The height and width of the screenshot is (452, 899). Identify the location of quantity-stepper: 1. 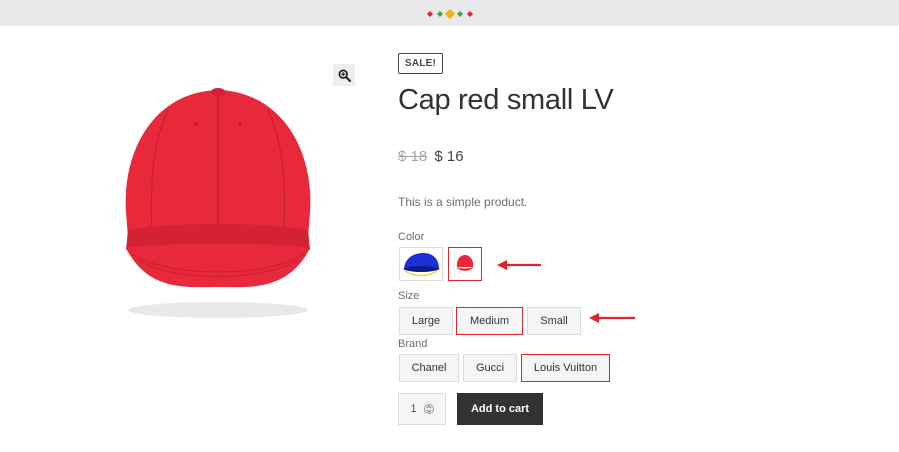
(422, 409).